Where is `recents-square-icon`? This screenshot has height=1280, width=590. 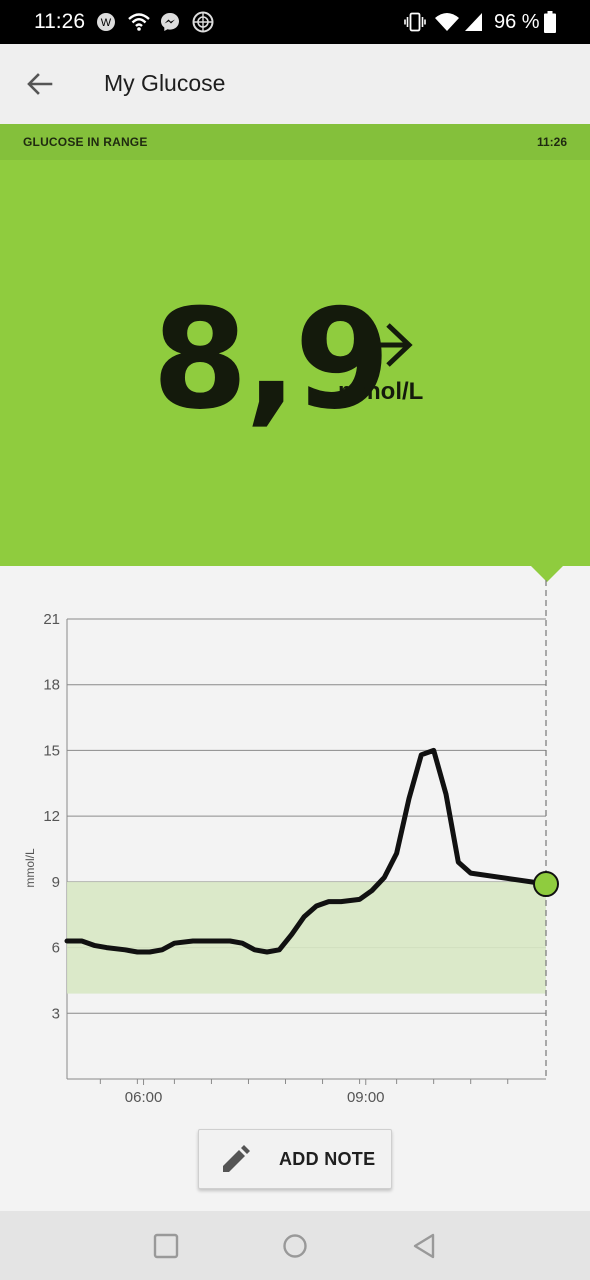
recents-square-icon is located at coordinates (166, 1246).